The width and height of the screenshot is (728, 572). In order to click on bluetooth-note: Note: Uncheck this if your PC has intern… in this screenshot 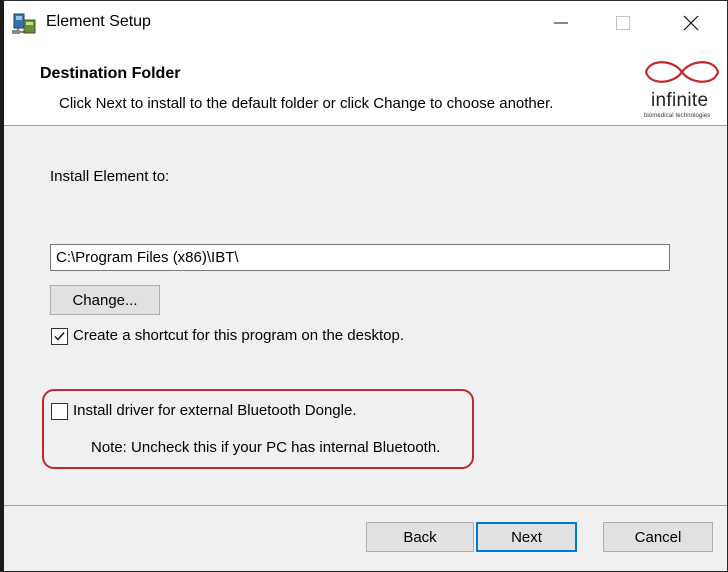, I will do `click(266, 447)`.